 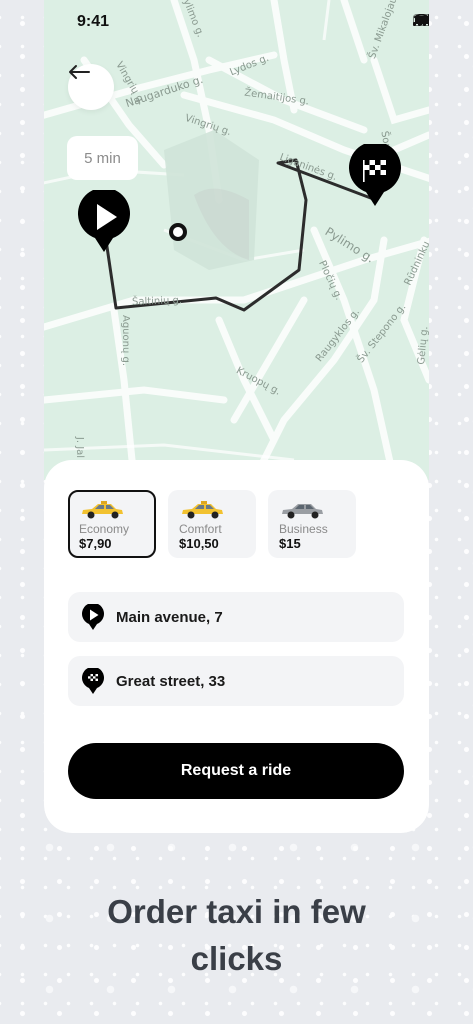 I want to click on status-bar: 9:41, so click(x=236, y=22).